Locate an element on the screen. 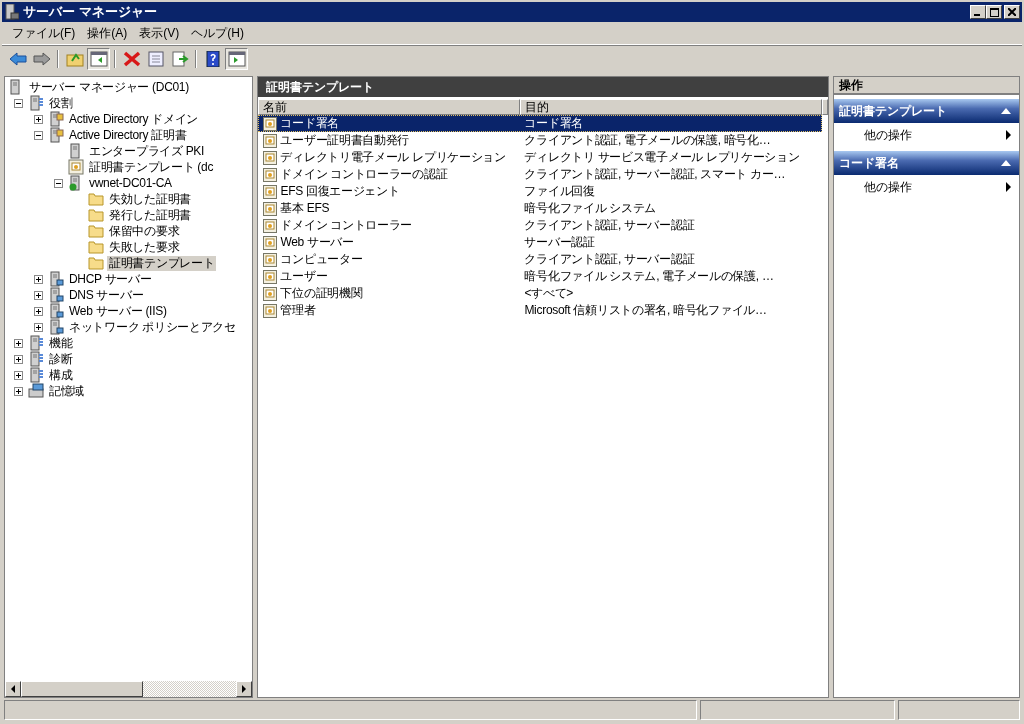 The width and height of the screenshot is (1024, 724). template-name: ドメイン コントローラーの認証 is located at coordinates (364, 174).